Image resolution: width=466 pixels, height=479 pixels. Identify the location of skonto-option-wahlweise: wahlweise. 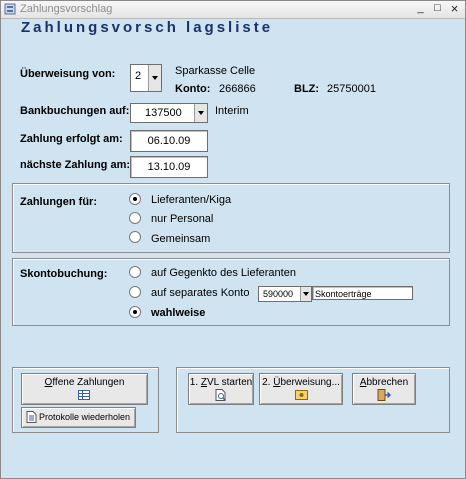
(178, 313).